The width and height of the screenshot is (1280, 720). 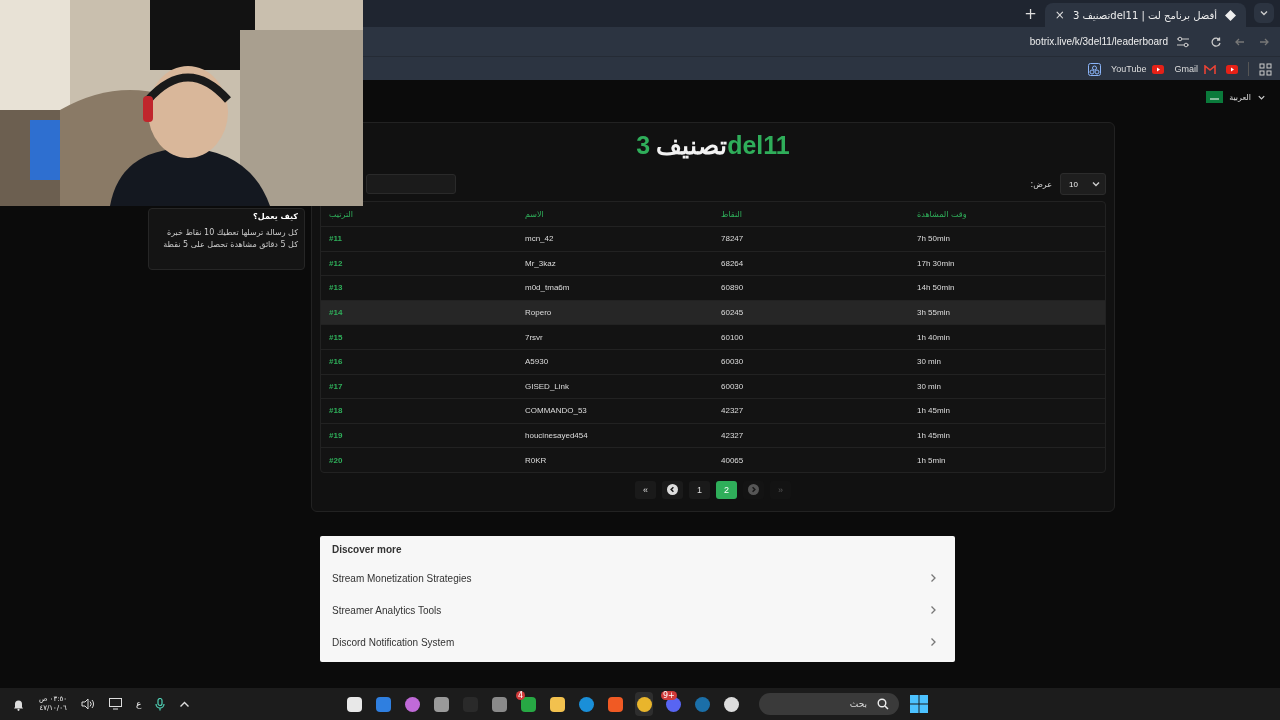 I want to click on search-icon, so click(x=883, y=704).